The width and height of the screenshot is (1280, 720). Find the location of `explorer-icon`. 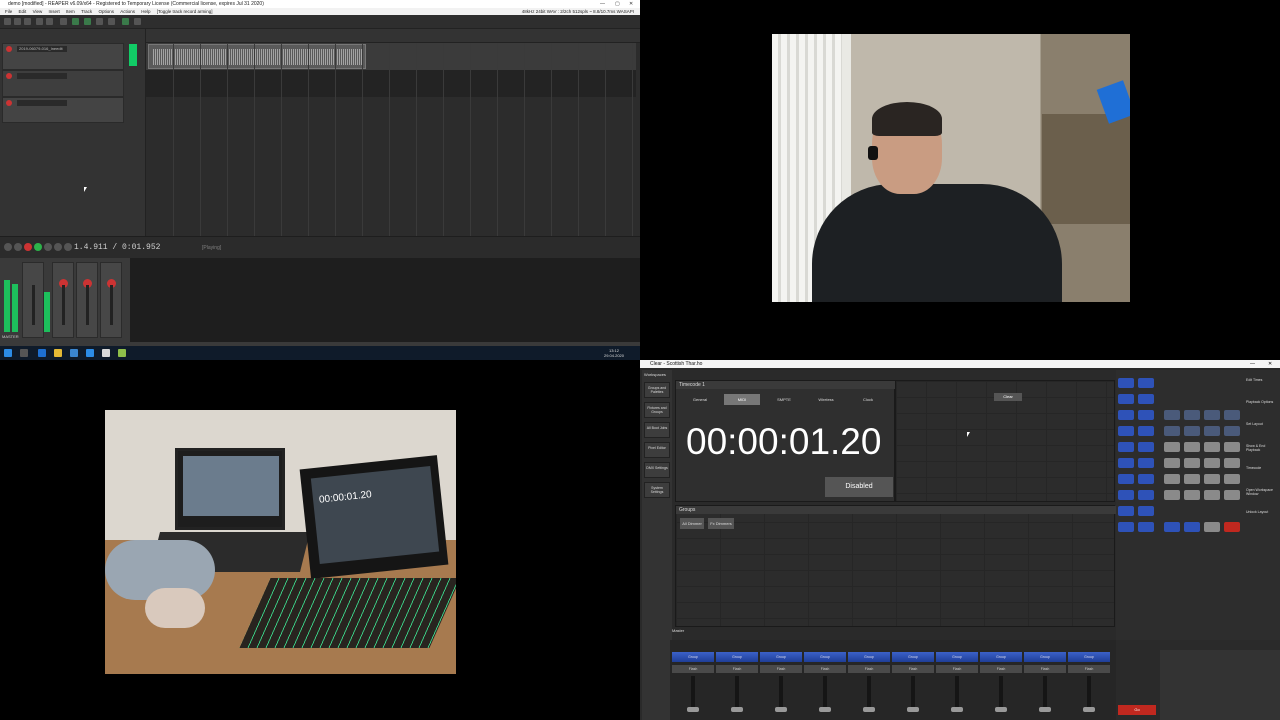

explorer-icon is located at coordinates (58, 353).